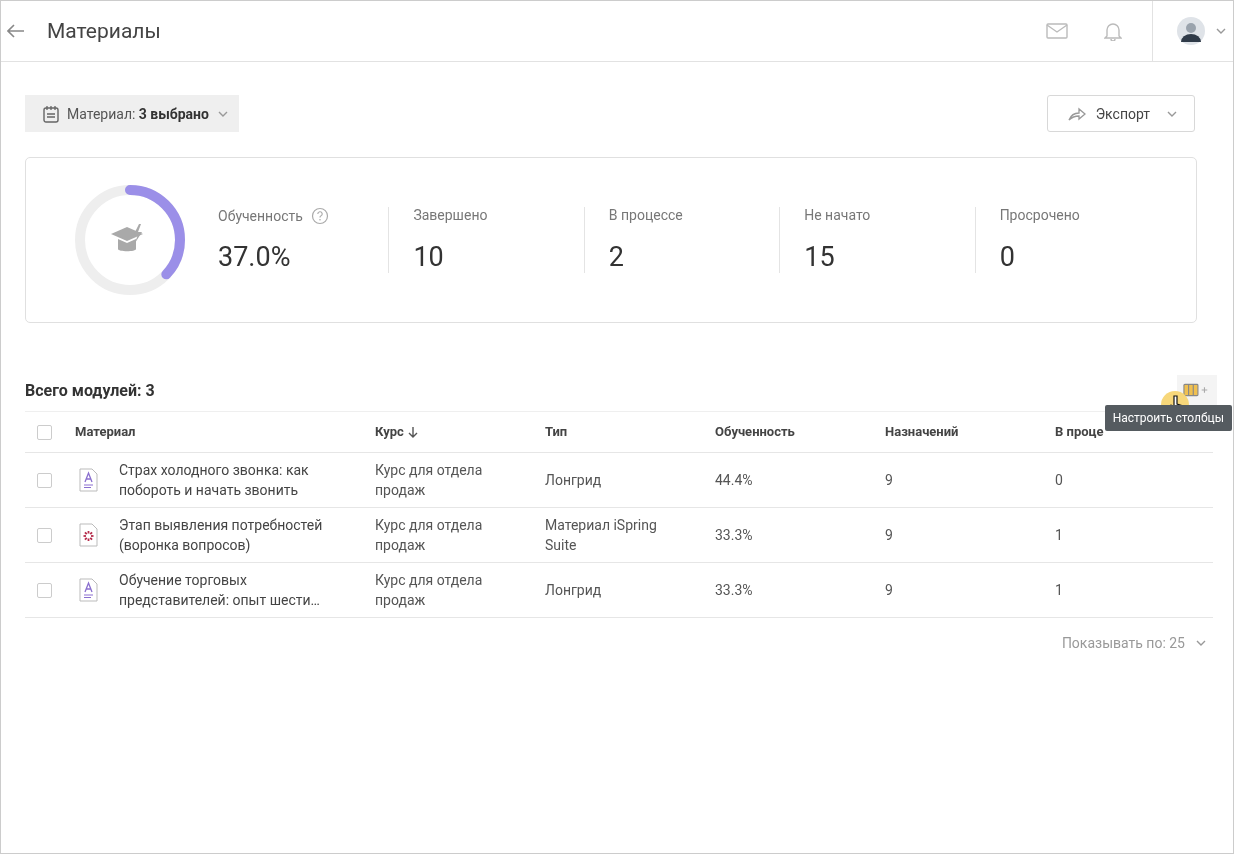 This screenshot has height=854, width=1234. I want to click on stat-label: В процессе, so click(645, 215).